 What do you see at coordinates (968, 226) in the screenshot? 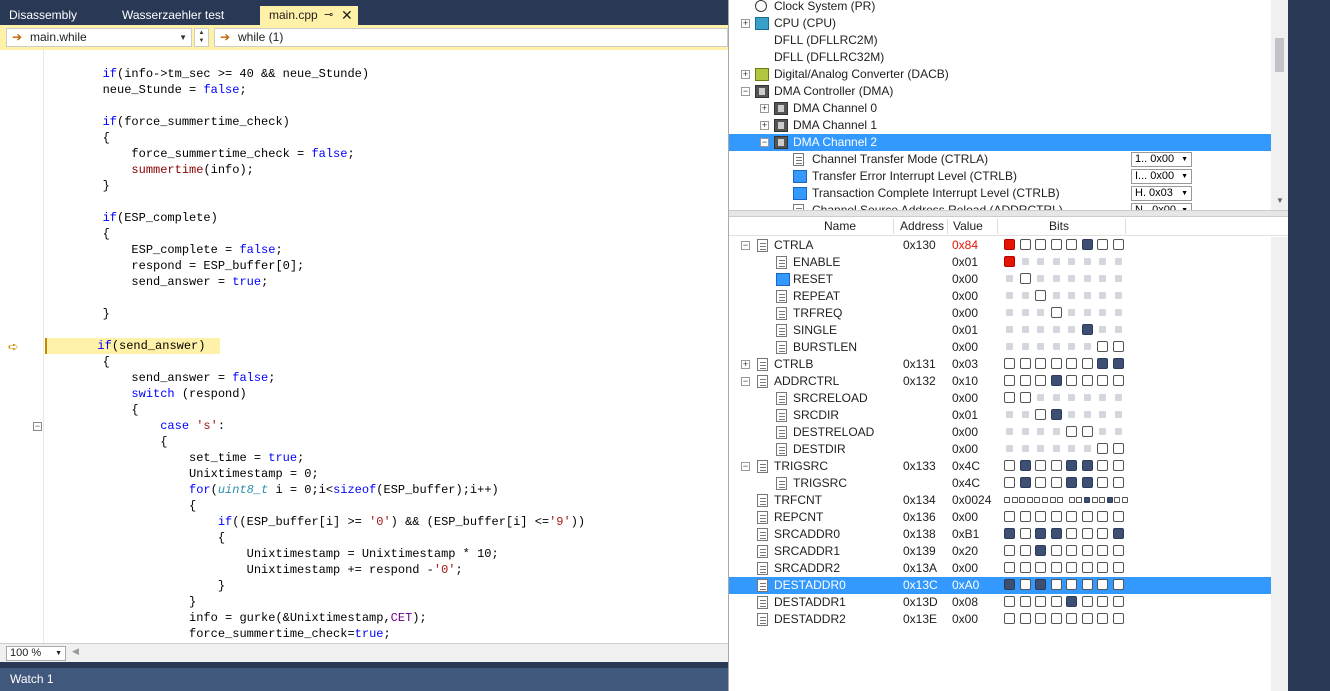
I see `column-header-value: Value` at bounding box center [968, 226].